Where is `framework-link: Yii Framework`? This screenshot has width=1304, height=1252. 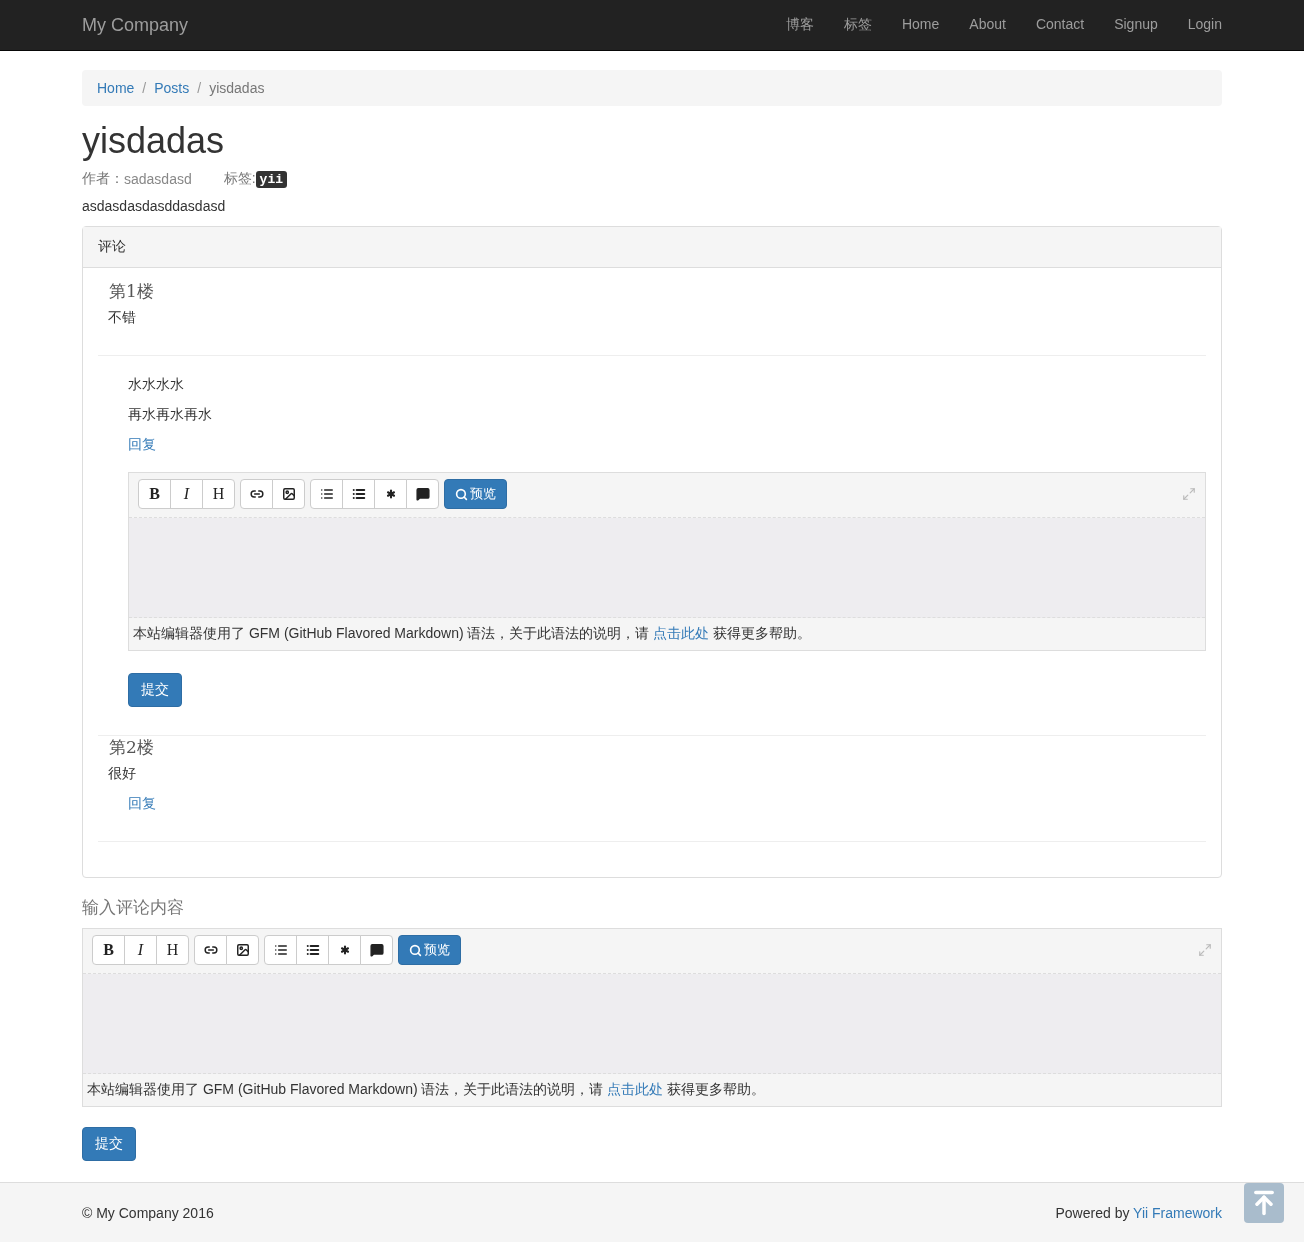 framework-link: Yii Framework is located at coordinates (1177, 1213).